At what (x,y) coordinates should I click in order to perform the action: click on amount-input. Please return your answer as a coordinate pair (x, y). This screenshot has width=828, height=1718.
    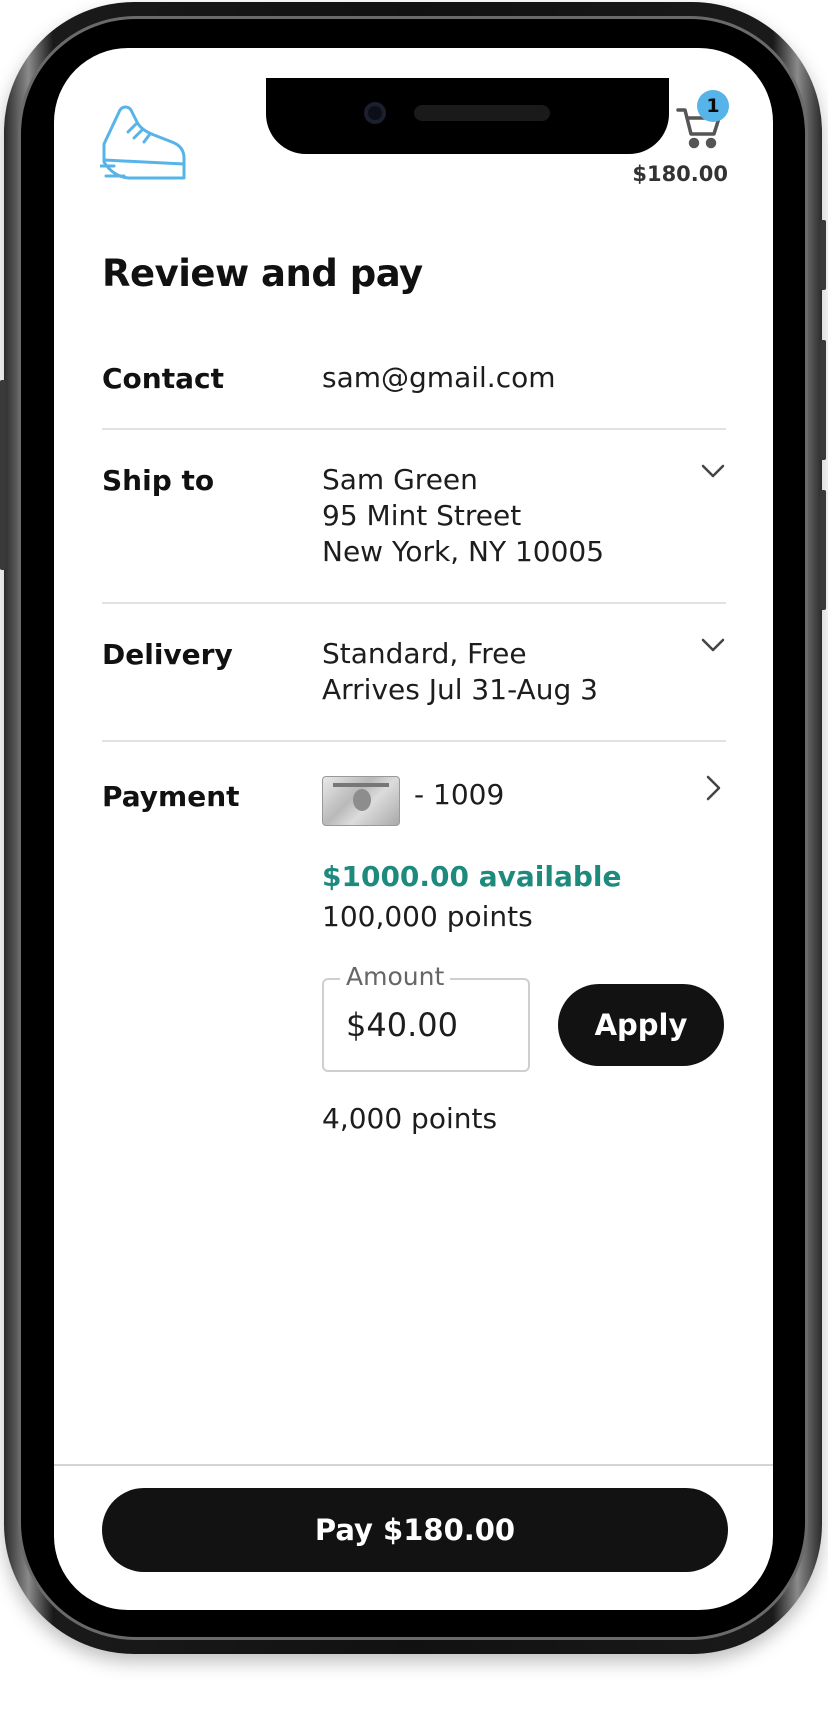
    Looking at the image, I should click on (431, 1025).